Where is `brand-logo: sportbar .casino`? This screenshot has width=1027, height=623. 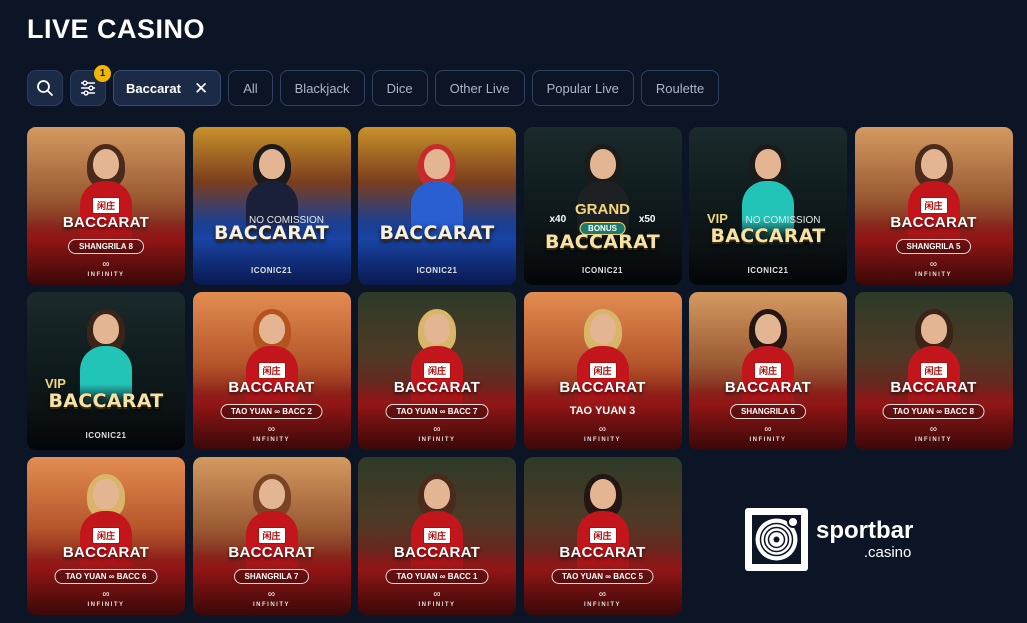
brand-logo: sportbar .casino is located at coordinates (829, 539).